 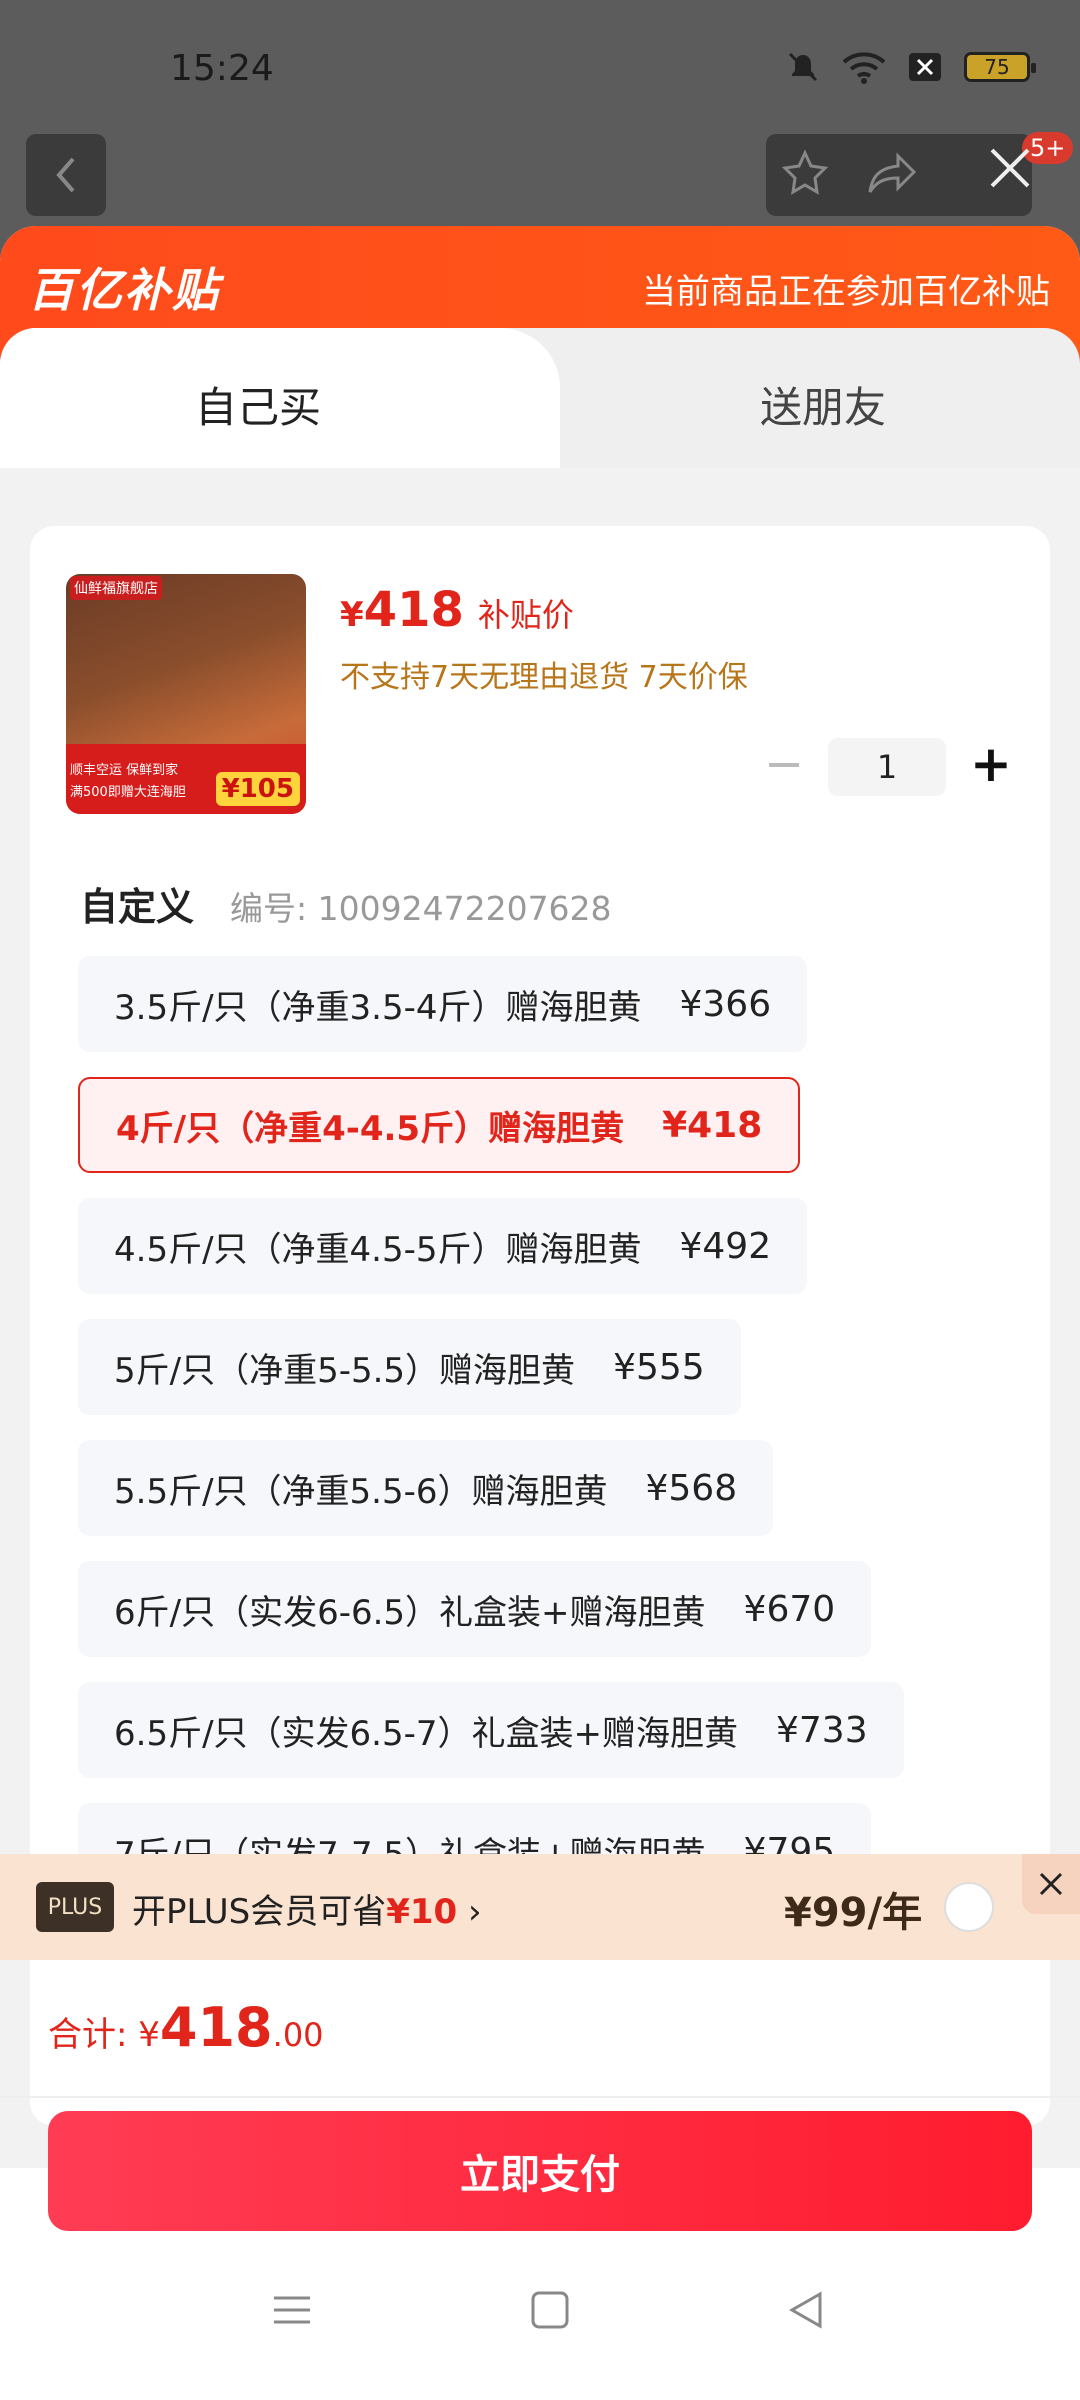 I want to click on total-row: 合计: ¥418.00, so click(x=186, y=2027).